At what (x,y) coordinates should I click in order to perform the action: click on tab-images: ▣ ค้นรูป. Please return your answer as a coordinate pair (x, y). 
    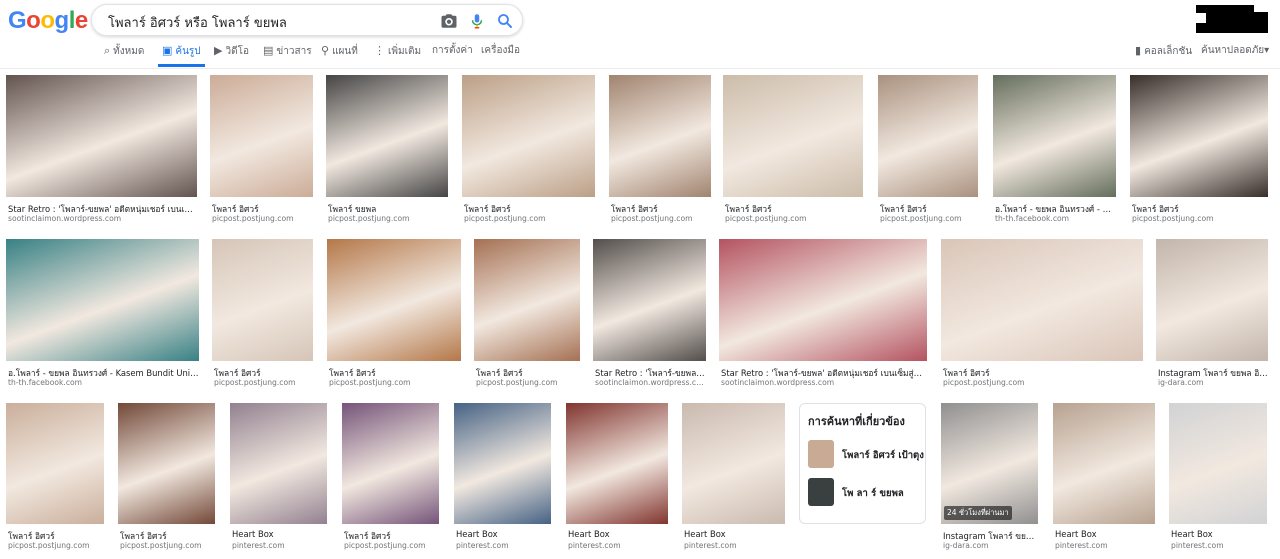
    Looking at the image, I should click on (181, 54).